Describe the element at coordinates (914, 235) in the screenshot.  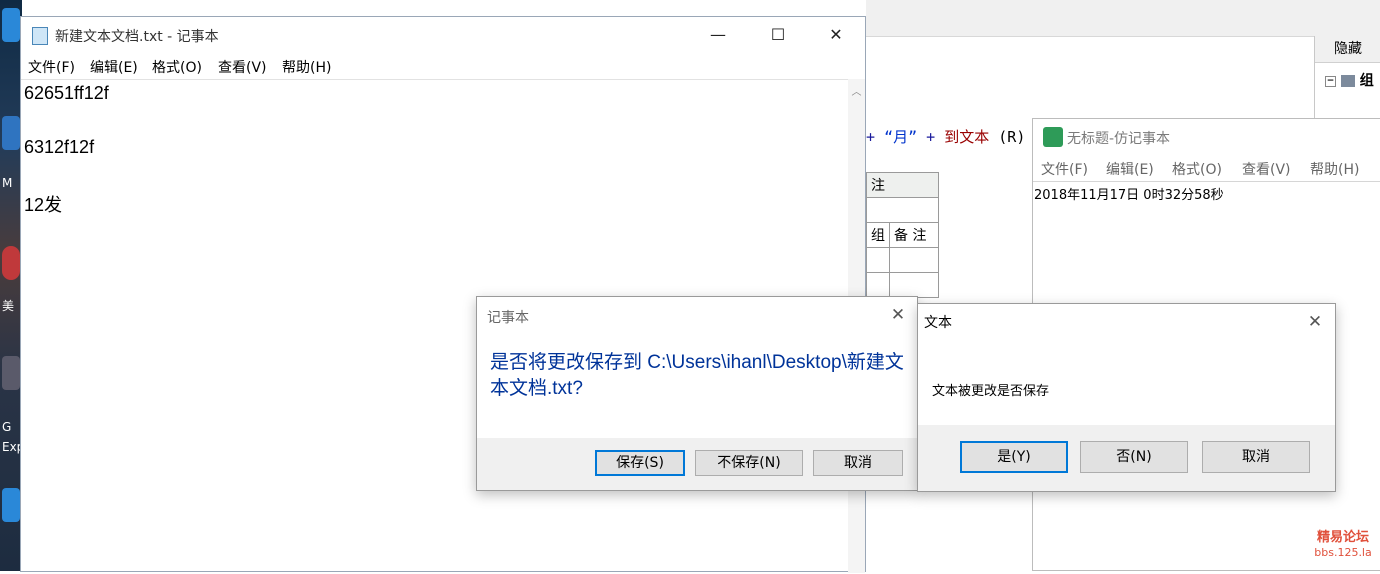
I see `table-cell: 备 注` at that location.